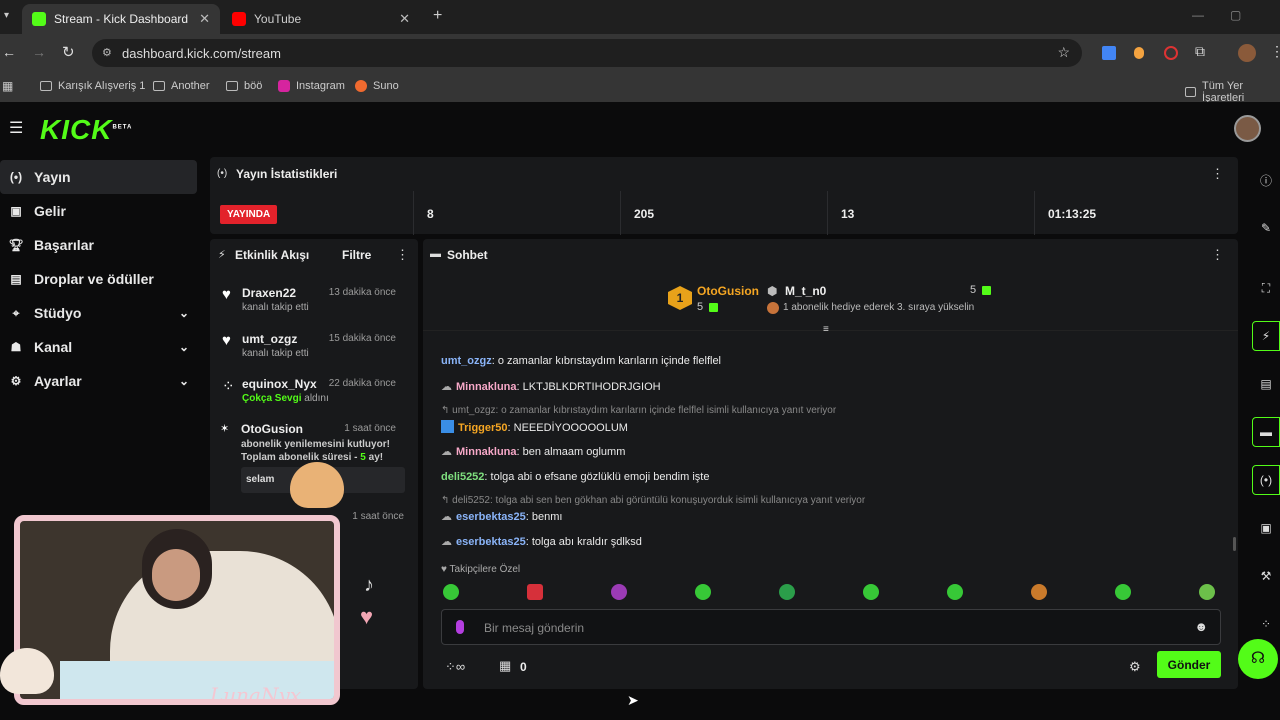 The image size is (1280, 720). I want to click on gifter-name: M_t_n0, so click(805, 291).